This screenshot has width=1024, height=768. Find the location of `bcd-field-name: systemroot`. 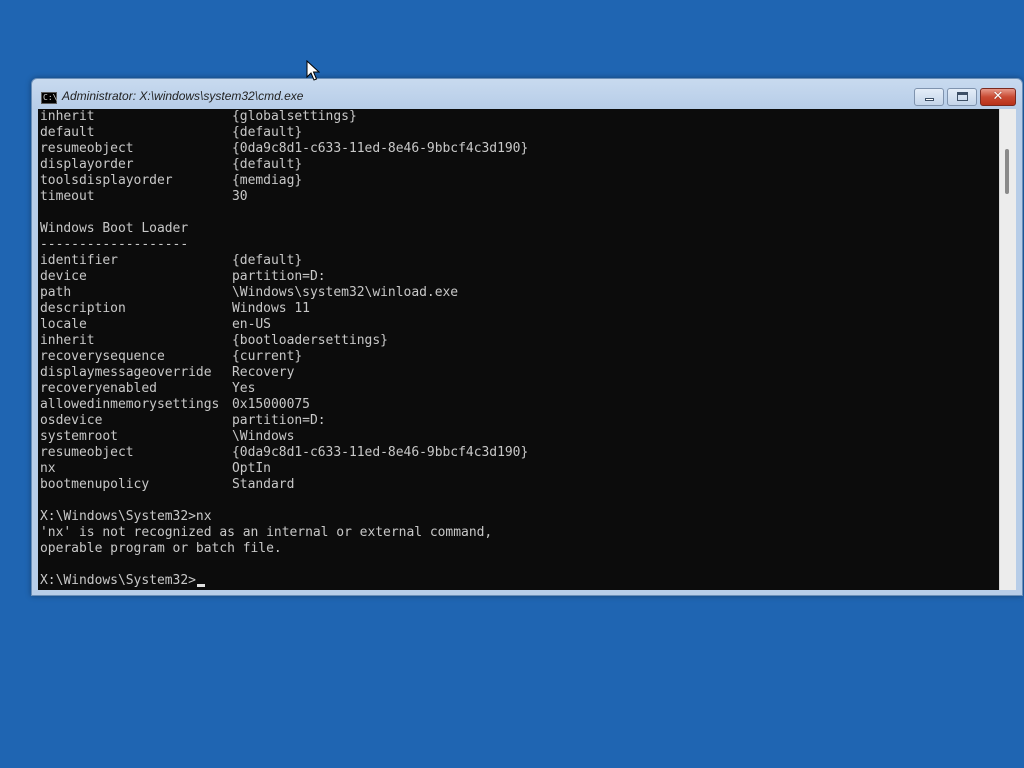

bcd-field-name: systemroot is located at coordinates (79, 436).